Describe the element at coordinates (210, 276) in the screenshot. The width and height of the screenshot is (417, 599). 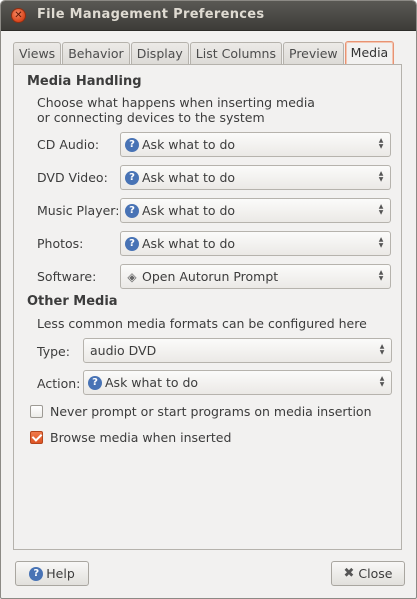
I see `combo-value: Open Autorun Prompt` at that location.